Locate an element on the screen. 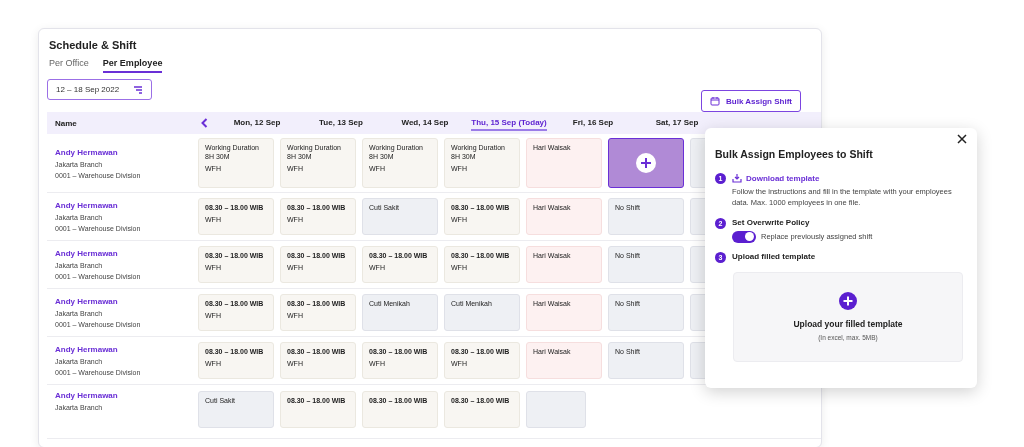  bulk-assign-button: Bulk Assign Shift is located at coordinates (751, 101).